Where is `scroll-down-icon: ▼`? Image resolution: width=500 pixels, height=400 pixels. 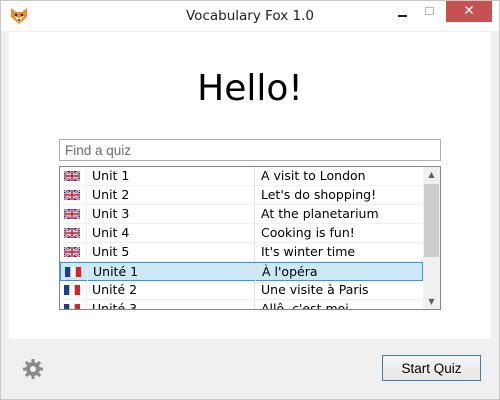 scroll-down-icon: ▼ is located at coordinates (431, 301).